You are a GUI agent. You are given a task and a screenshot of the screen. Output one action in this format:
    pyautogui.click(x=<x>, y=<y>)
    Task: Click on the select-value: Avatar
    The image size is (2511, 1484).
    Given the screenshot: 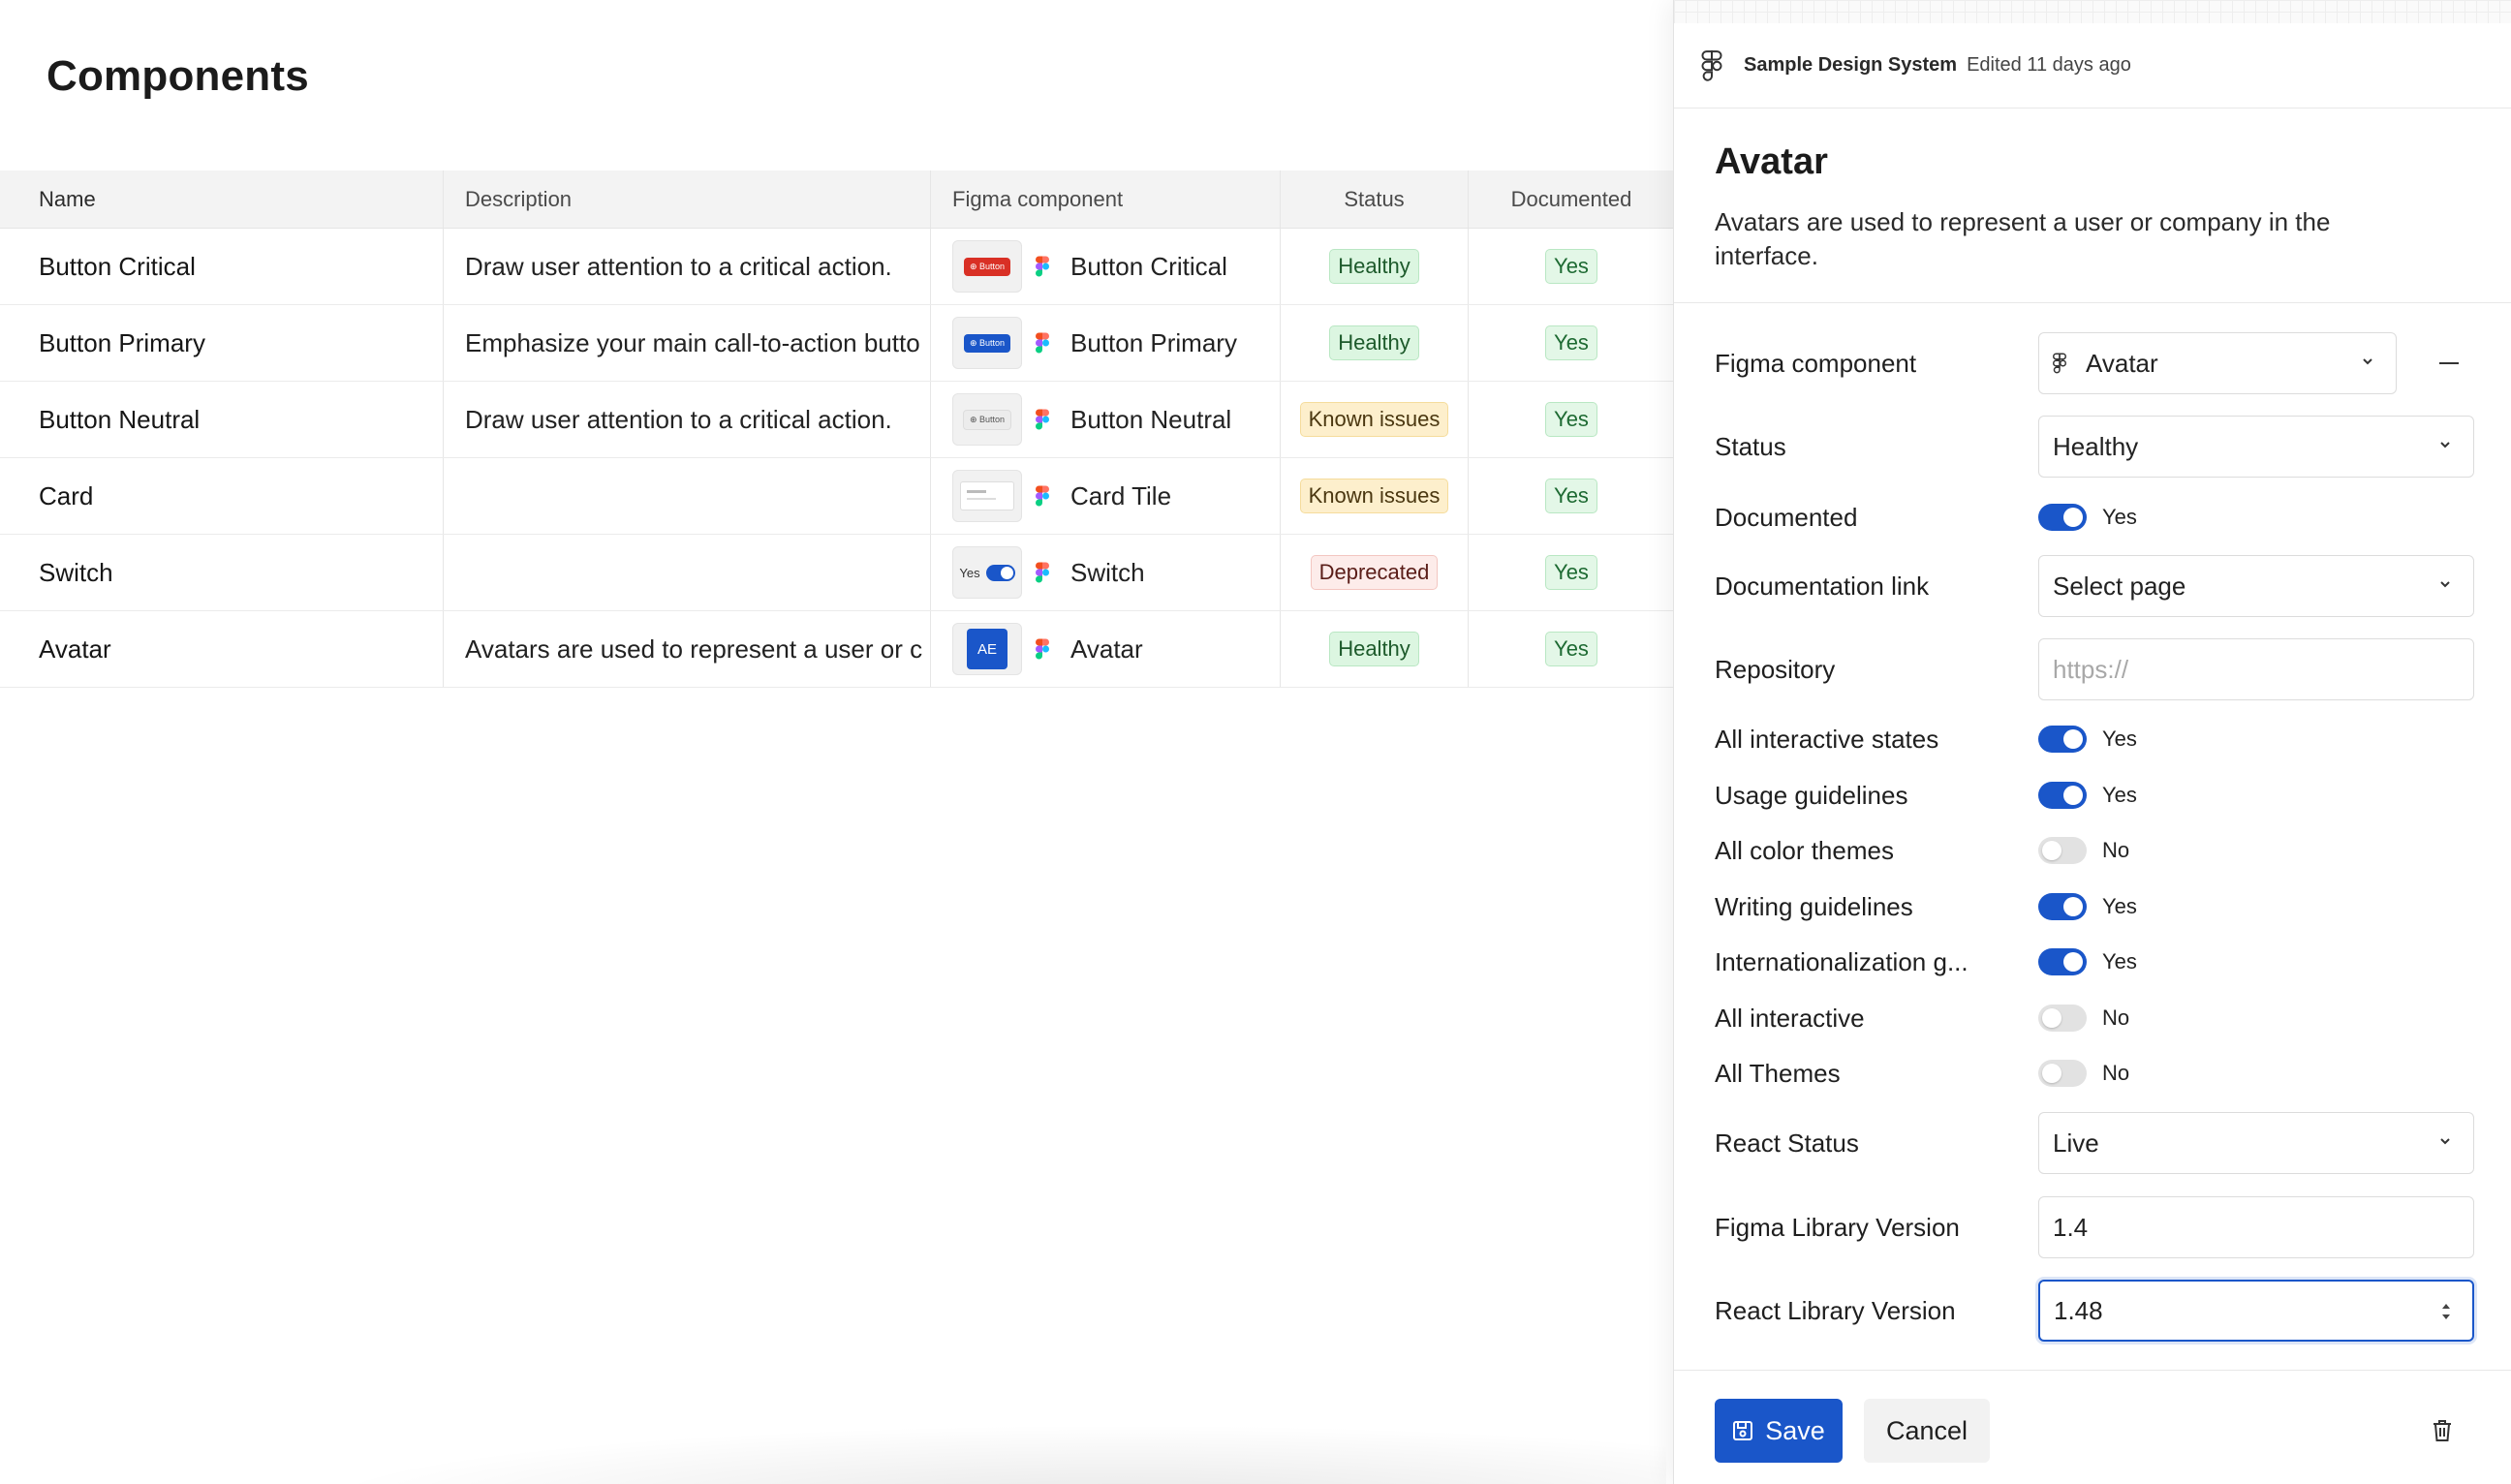 What is the action you would take?
    pyautogui.click(x=2122, y=363)
    